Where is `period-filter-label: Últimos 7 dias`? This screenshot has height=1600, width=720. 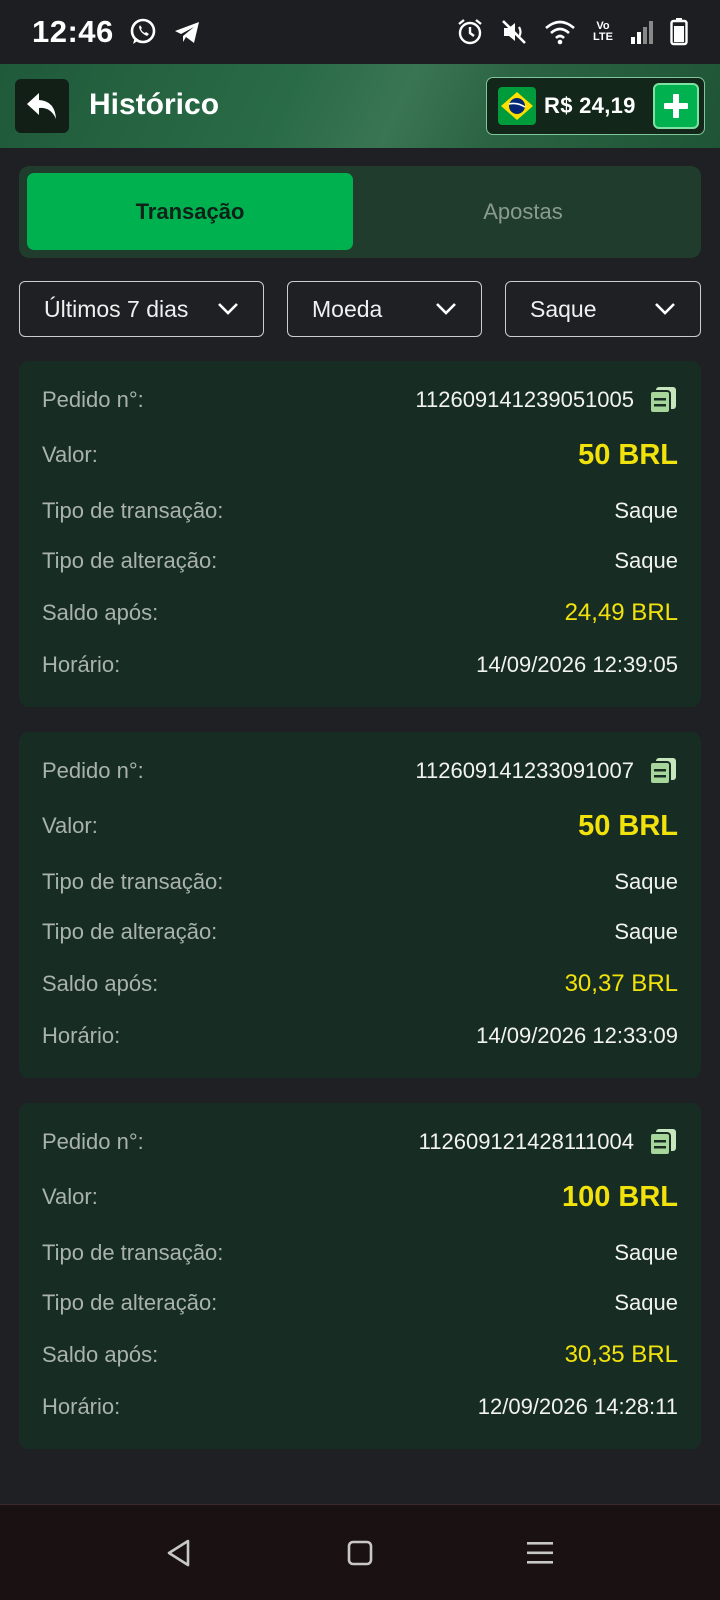
period-filter-label: Últimos 7 dias is located at coordinates (116, 308).